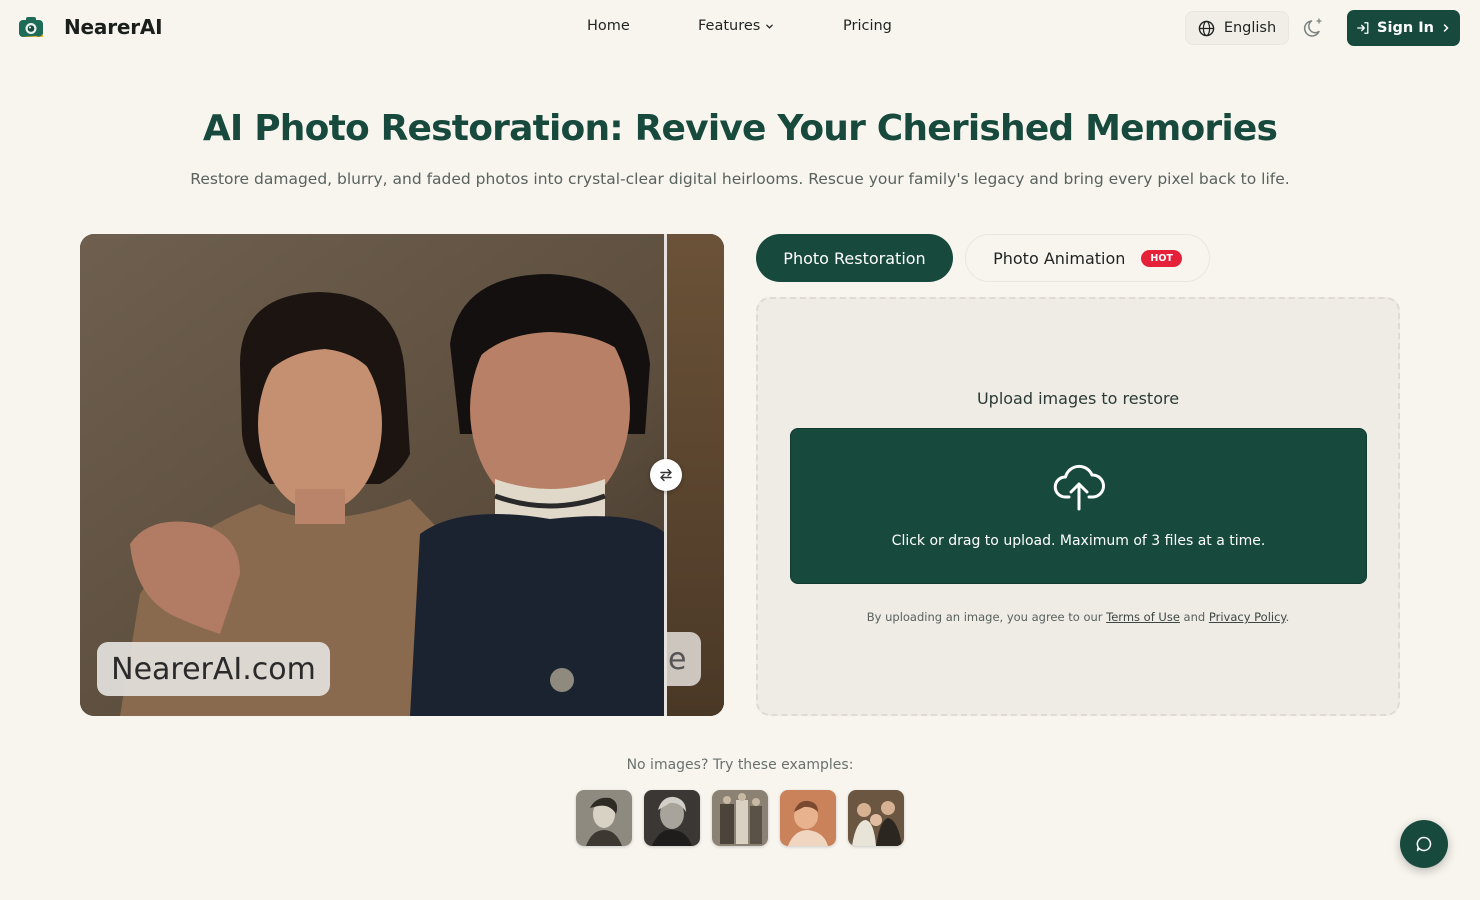 This screenshot has width=1480, height=900. I want to click on chevron-down-icon, so click(770, 26).